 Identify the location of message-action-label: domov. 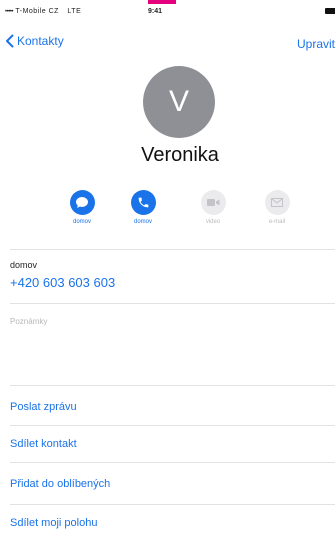
(81, 222).